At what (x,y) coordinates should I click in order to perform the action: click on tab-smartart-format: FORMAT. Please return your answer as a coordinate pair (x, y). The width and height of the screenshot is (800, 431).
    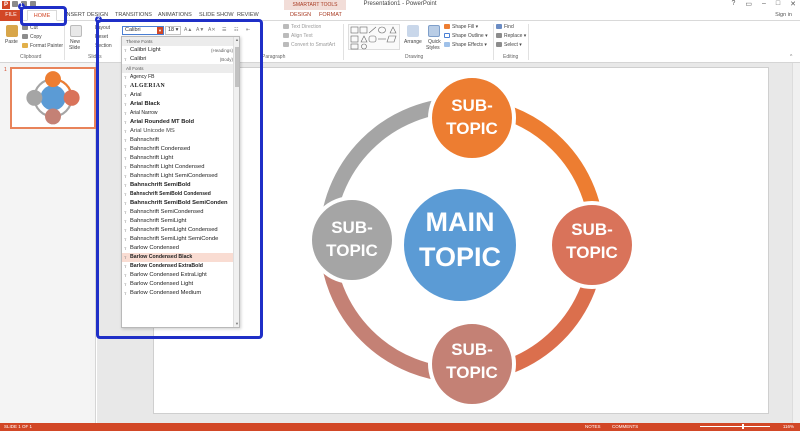
    Looking at the image, I should click on (330, 15).